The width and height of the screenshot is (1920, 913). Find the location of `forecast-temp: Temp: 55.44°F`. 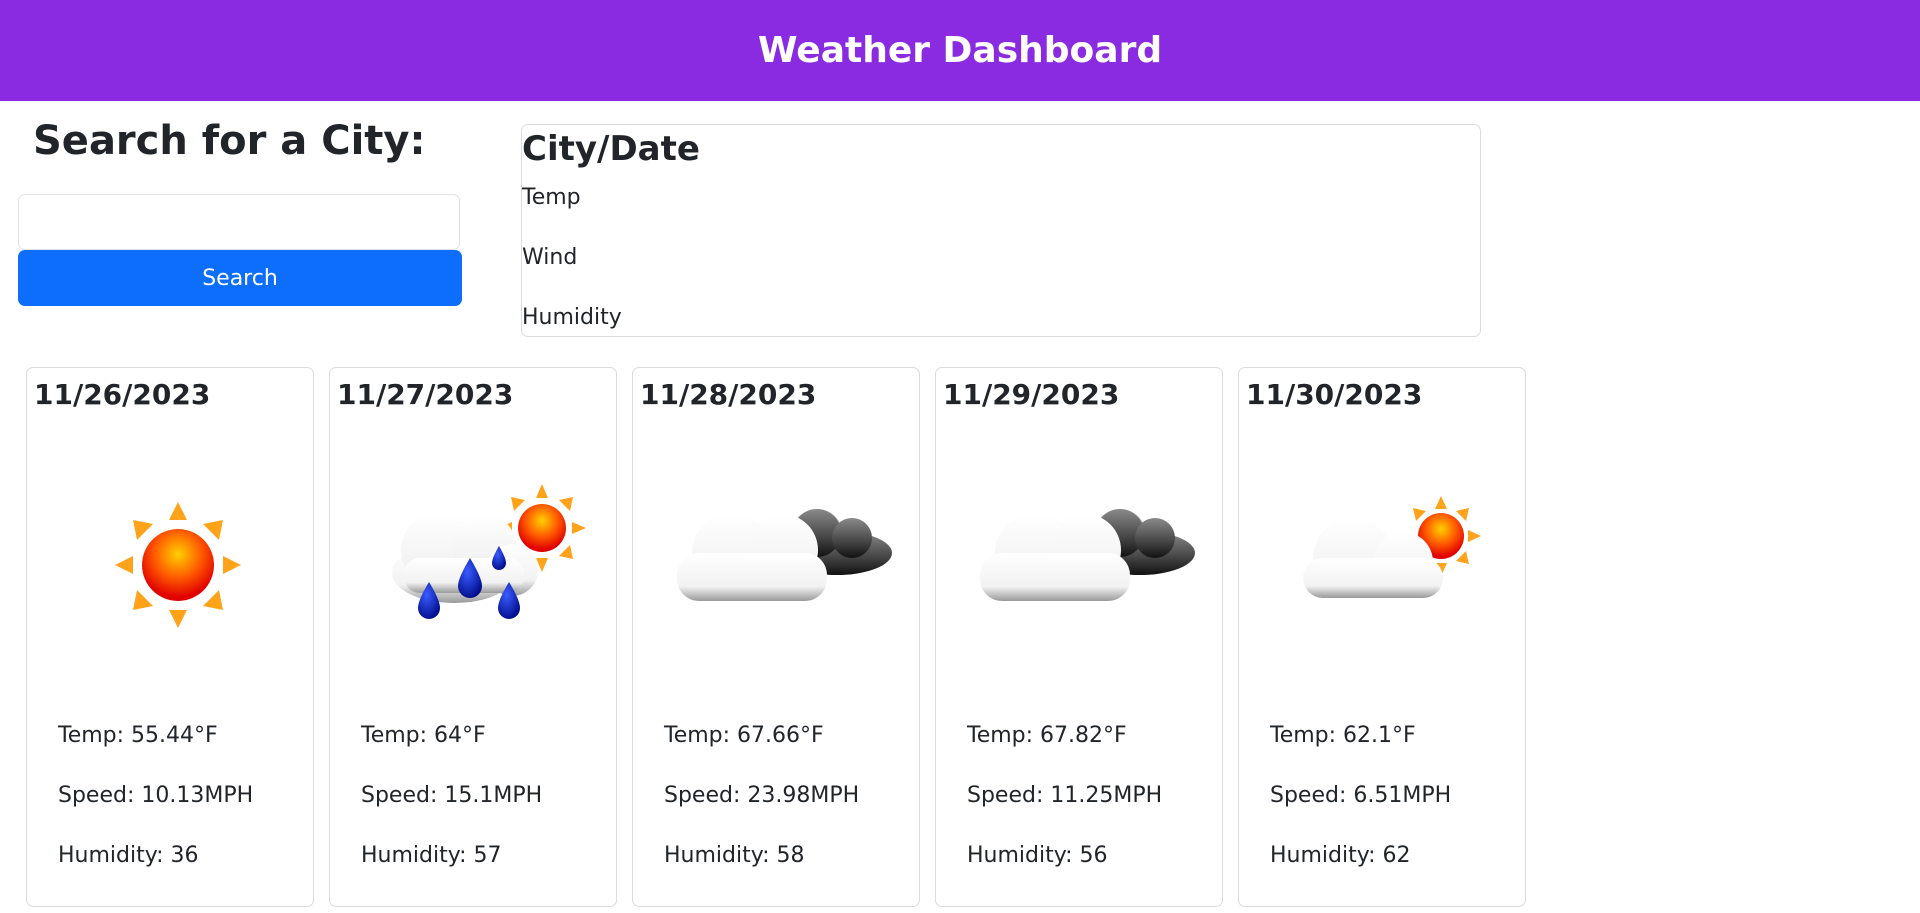

forecast-temp: Temp: 55.44°F is located at coordinates (138, 735).